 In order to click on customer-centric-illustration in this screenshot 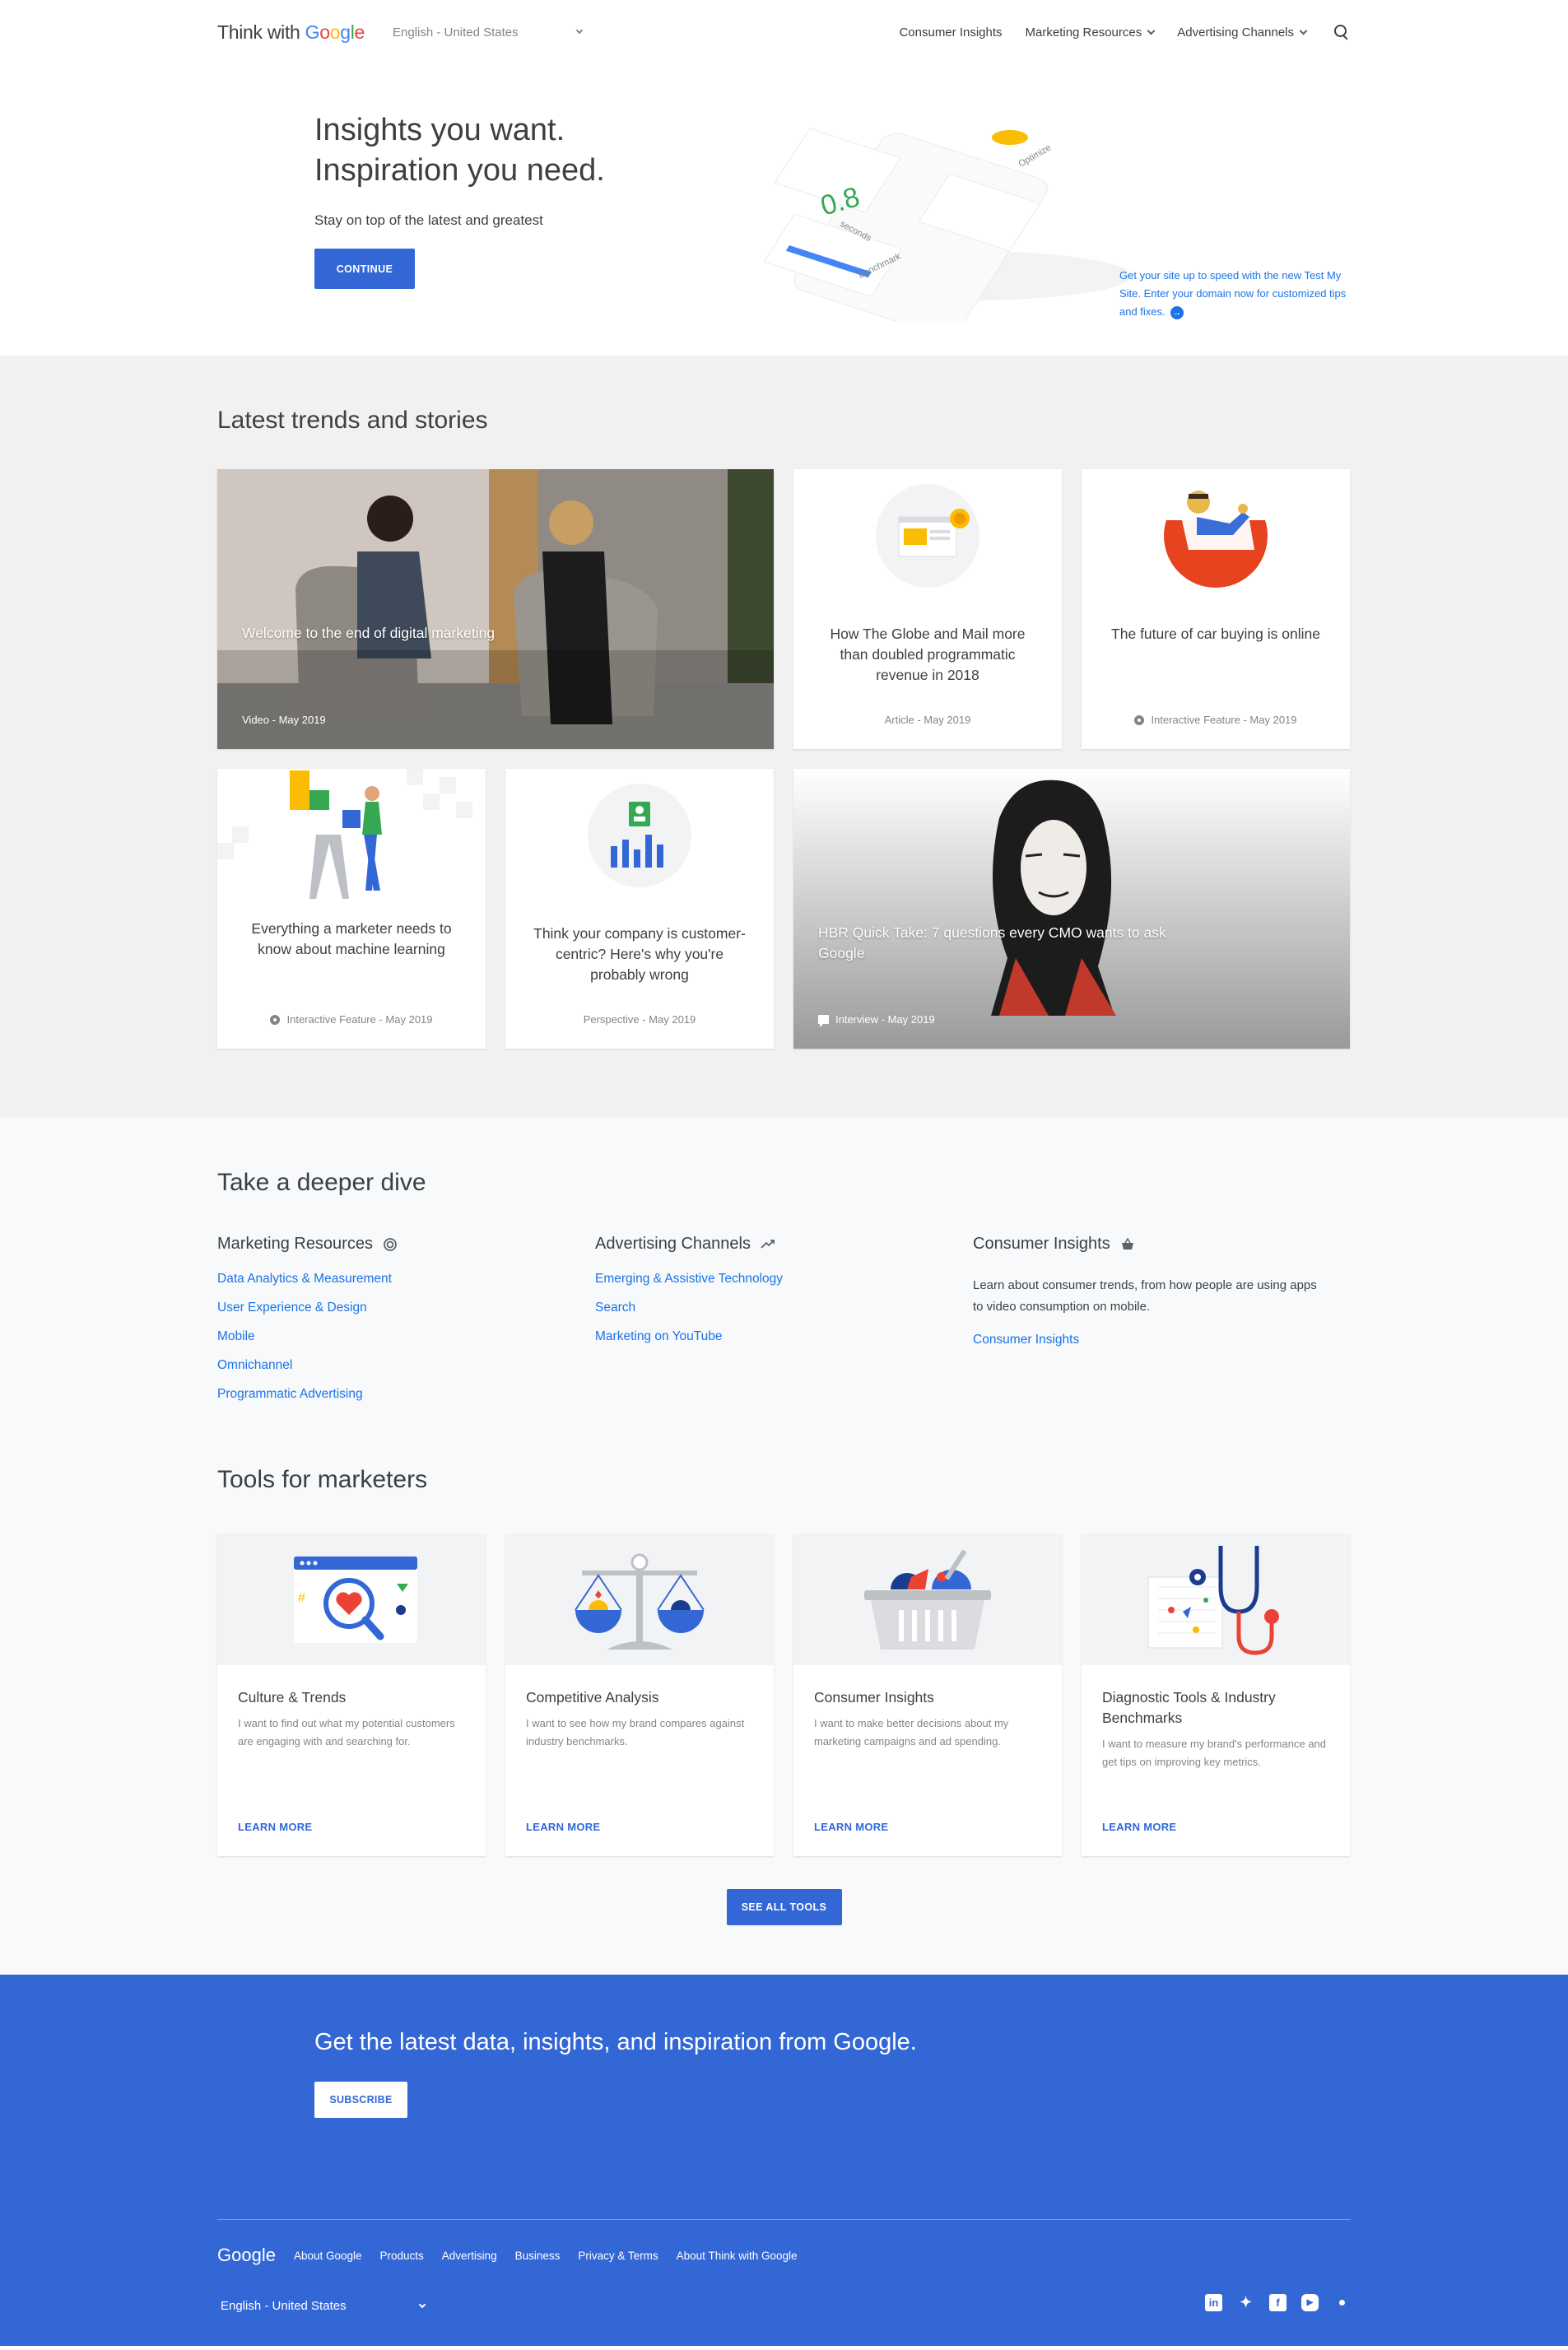, I will do `click(639, 835)`.